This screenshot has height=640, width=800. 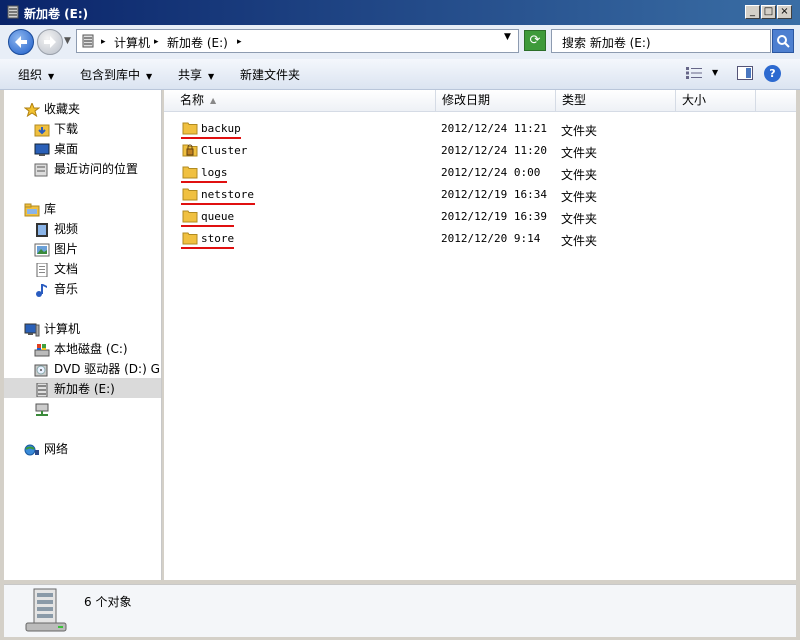 What do you see at coordinates (56, 249) in the screenshot?
I see `nav-pictures: 图片` at bounding box center [56, 249].